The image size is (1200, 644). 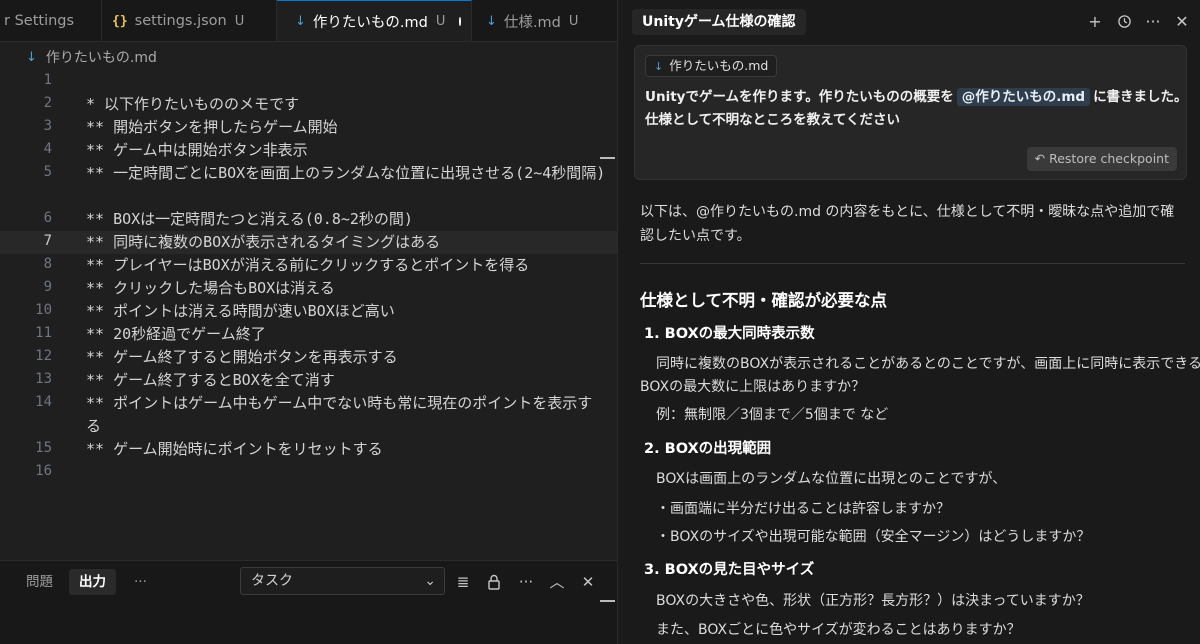 What do you see at coordinates (494, 582) in the screenshot?
I see `lock-icon` at bounding box center [494, 582].